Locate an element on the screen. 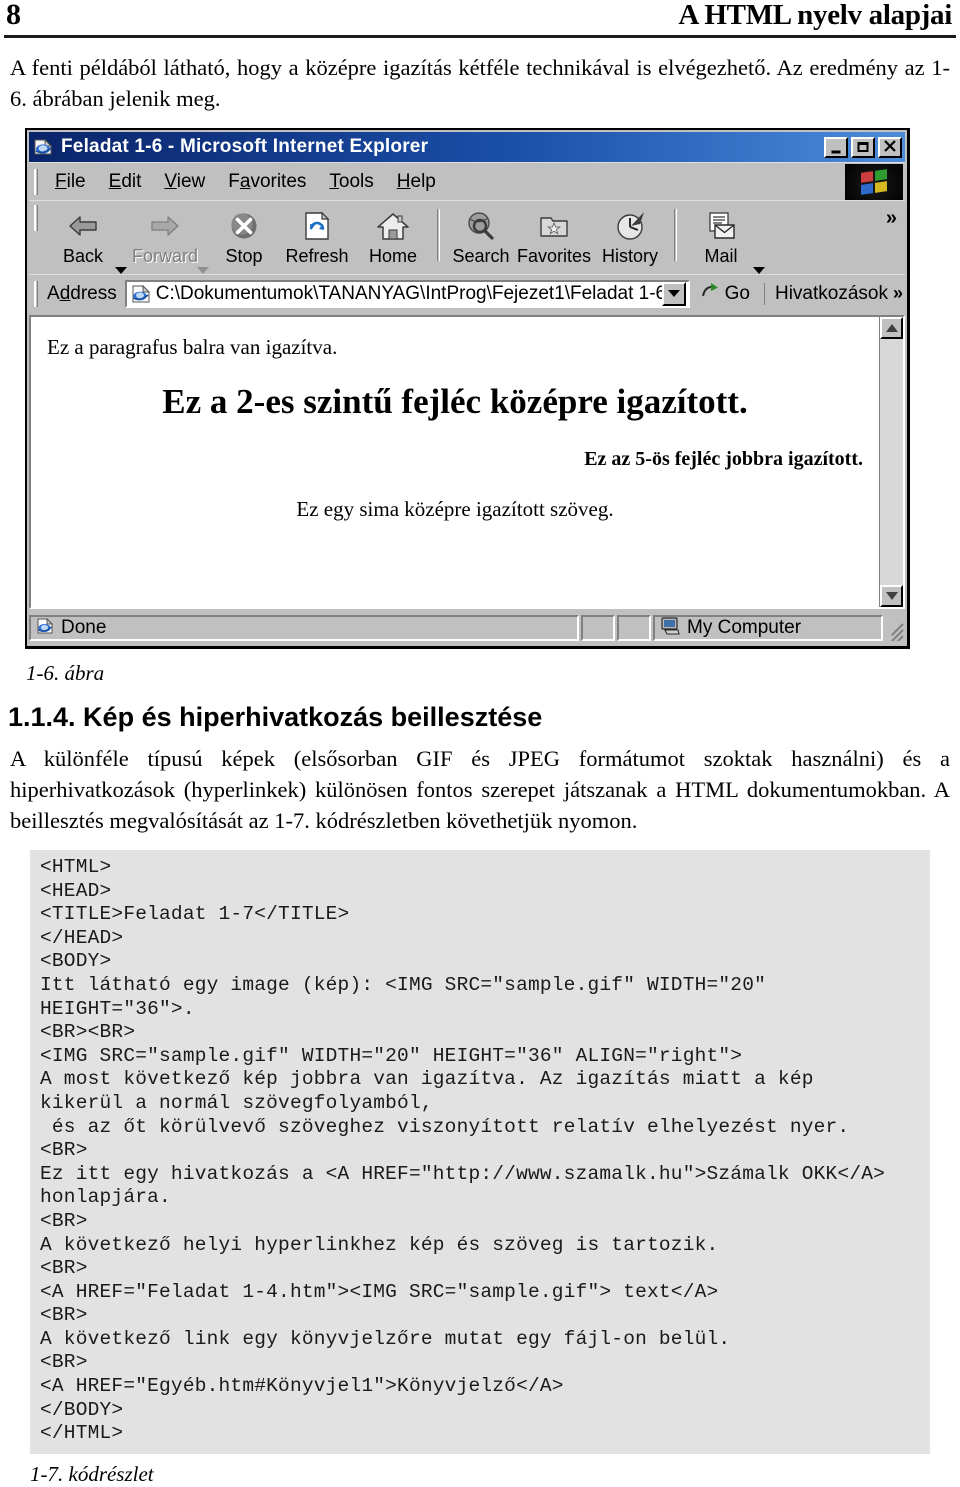  windows-logo-icon is located at coordinates (874, 182).